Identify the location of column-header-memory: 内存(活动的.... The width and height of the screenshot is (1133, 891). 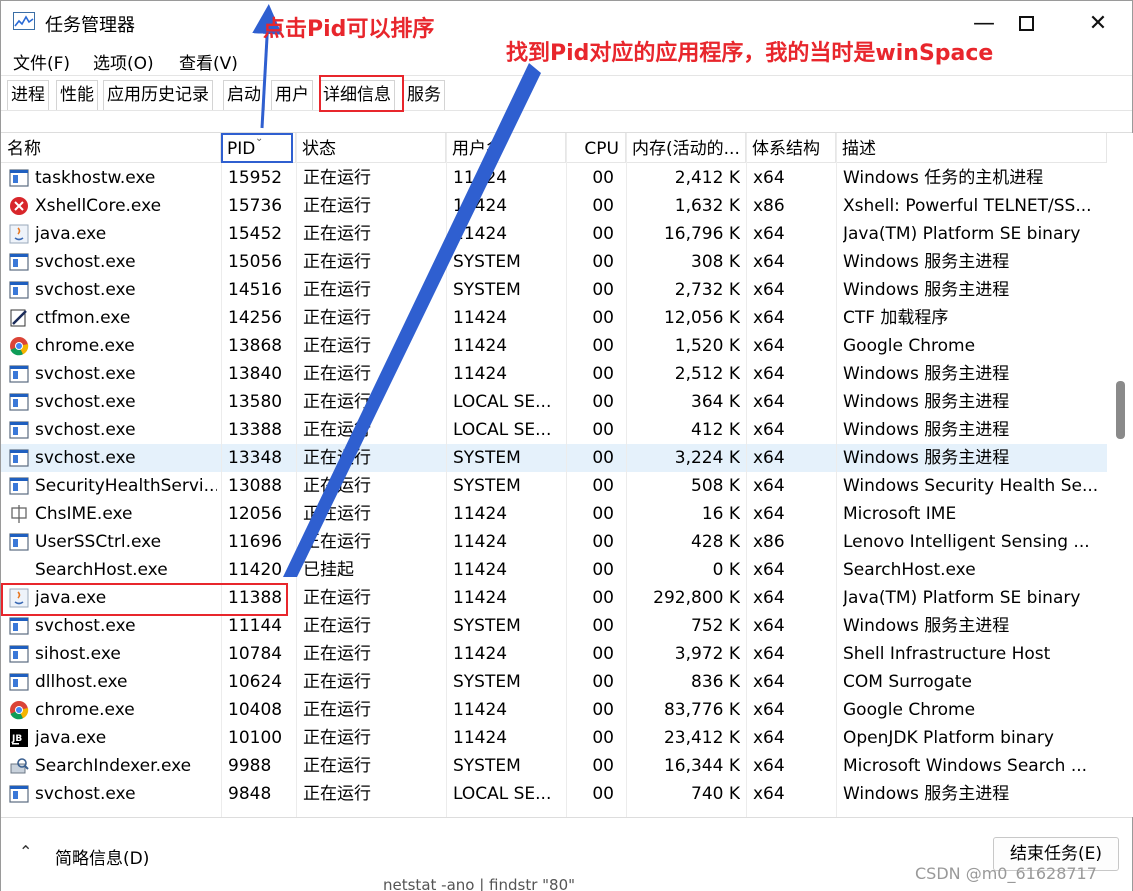
(686, 148).